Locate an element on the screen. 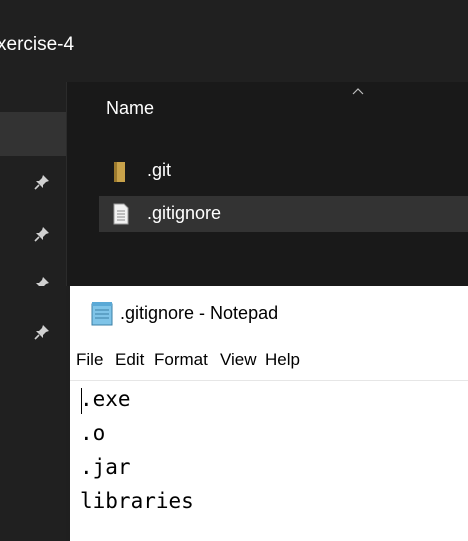 This screenshot has width=468, height=541. notepad-menubar: File Edit Format View Help is located at coordinates (269, 361).